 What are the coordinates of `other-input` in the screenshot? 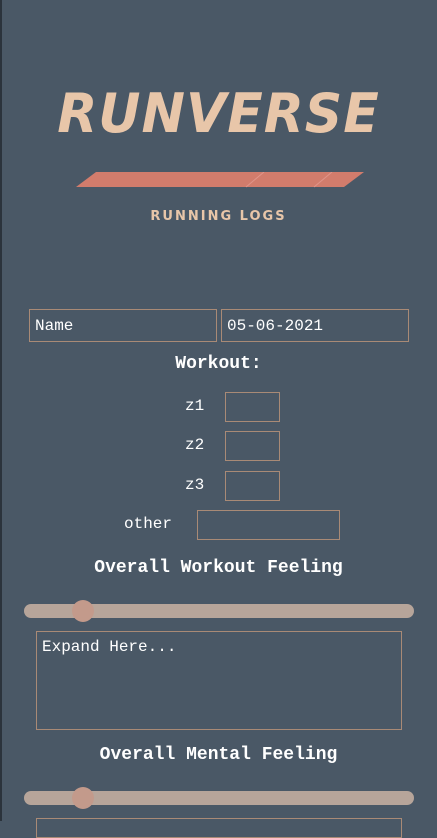 It's located at (268, 525).